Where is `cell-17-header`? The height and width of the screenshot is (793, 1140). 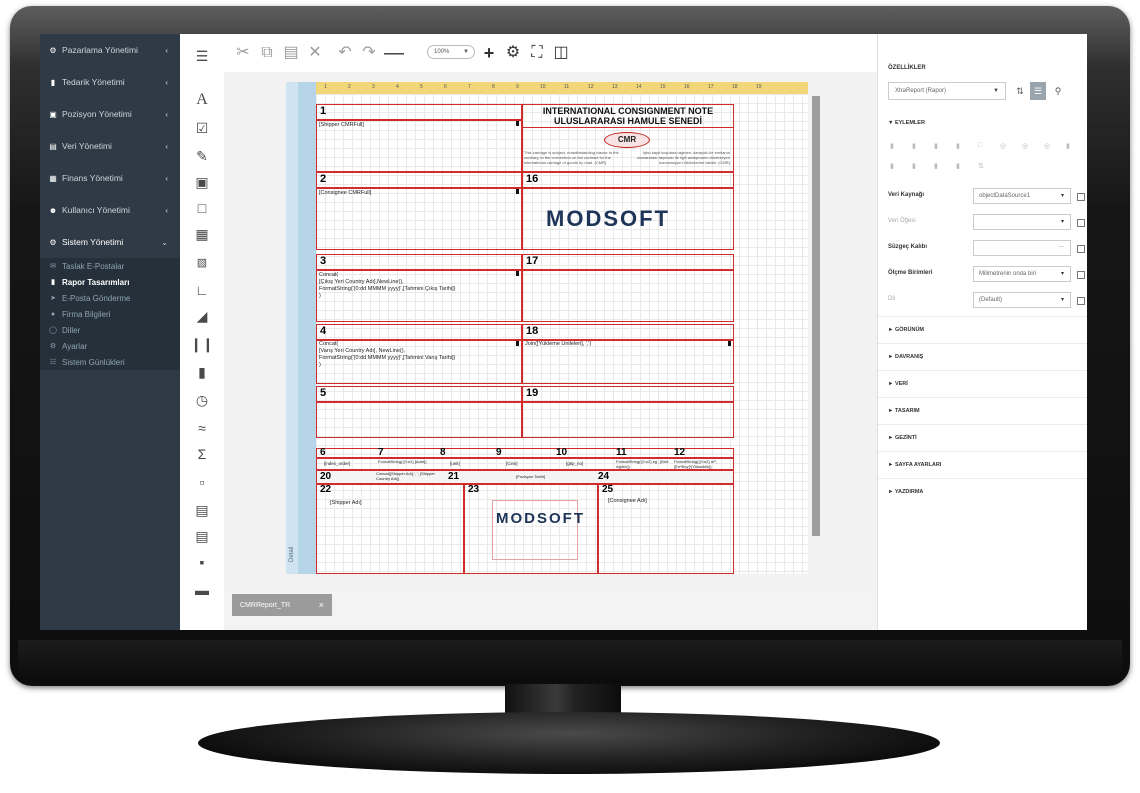 cell-17-header is located at coordinates (628, 262).